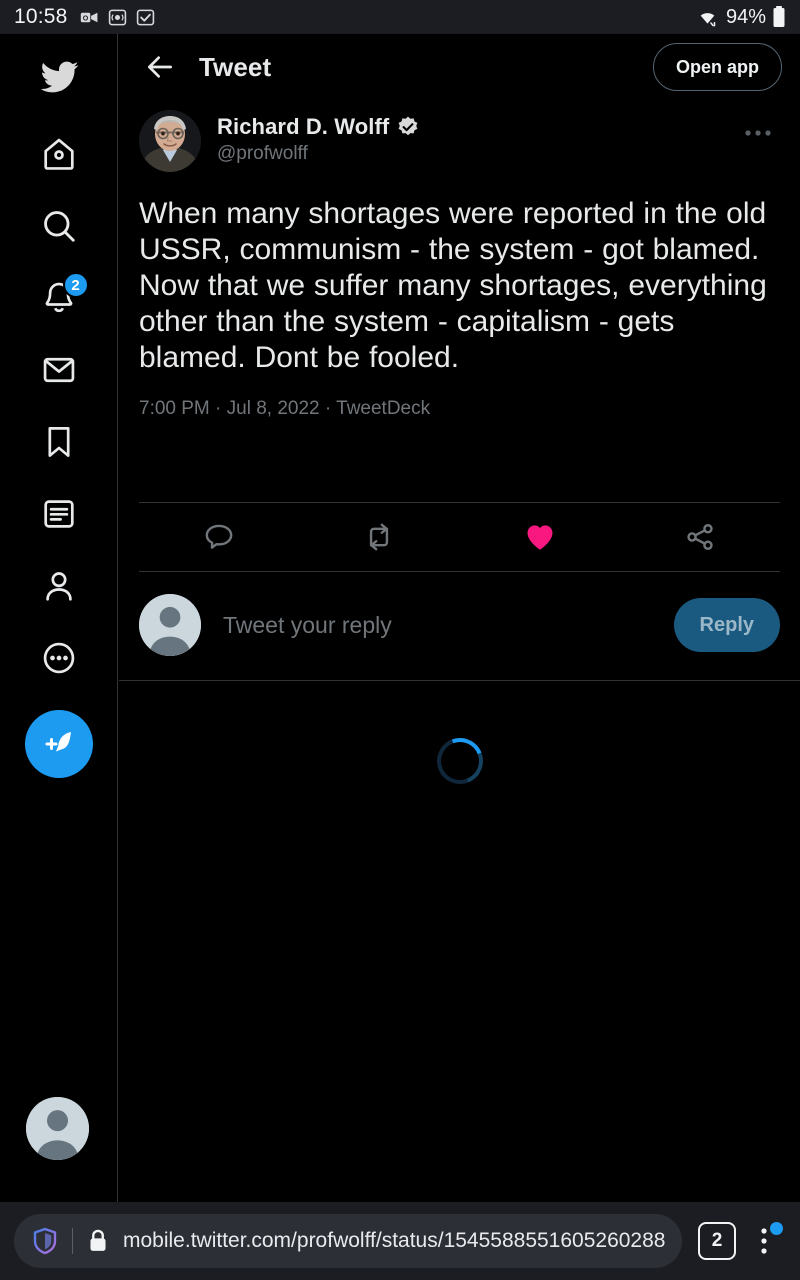 This screenshot has width=800, height=1280. I want to click on outlook-video-icon: O, so click(88, 17).